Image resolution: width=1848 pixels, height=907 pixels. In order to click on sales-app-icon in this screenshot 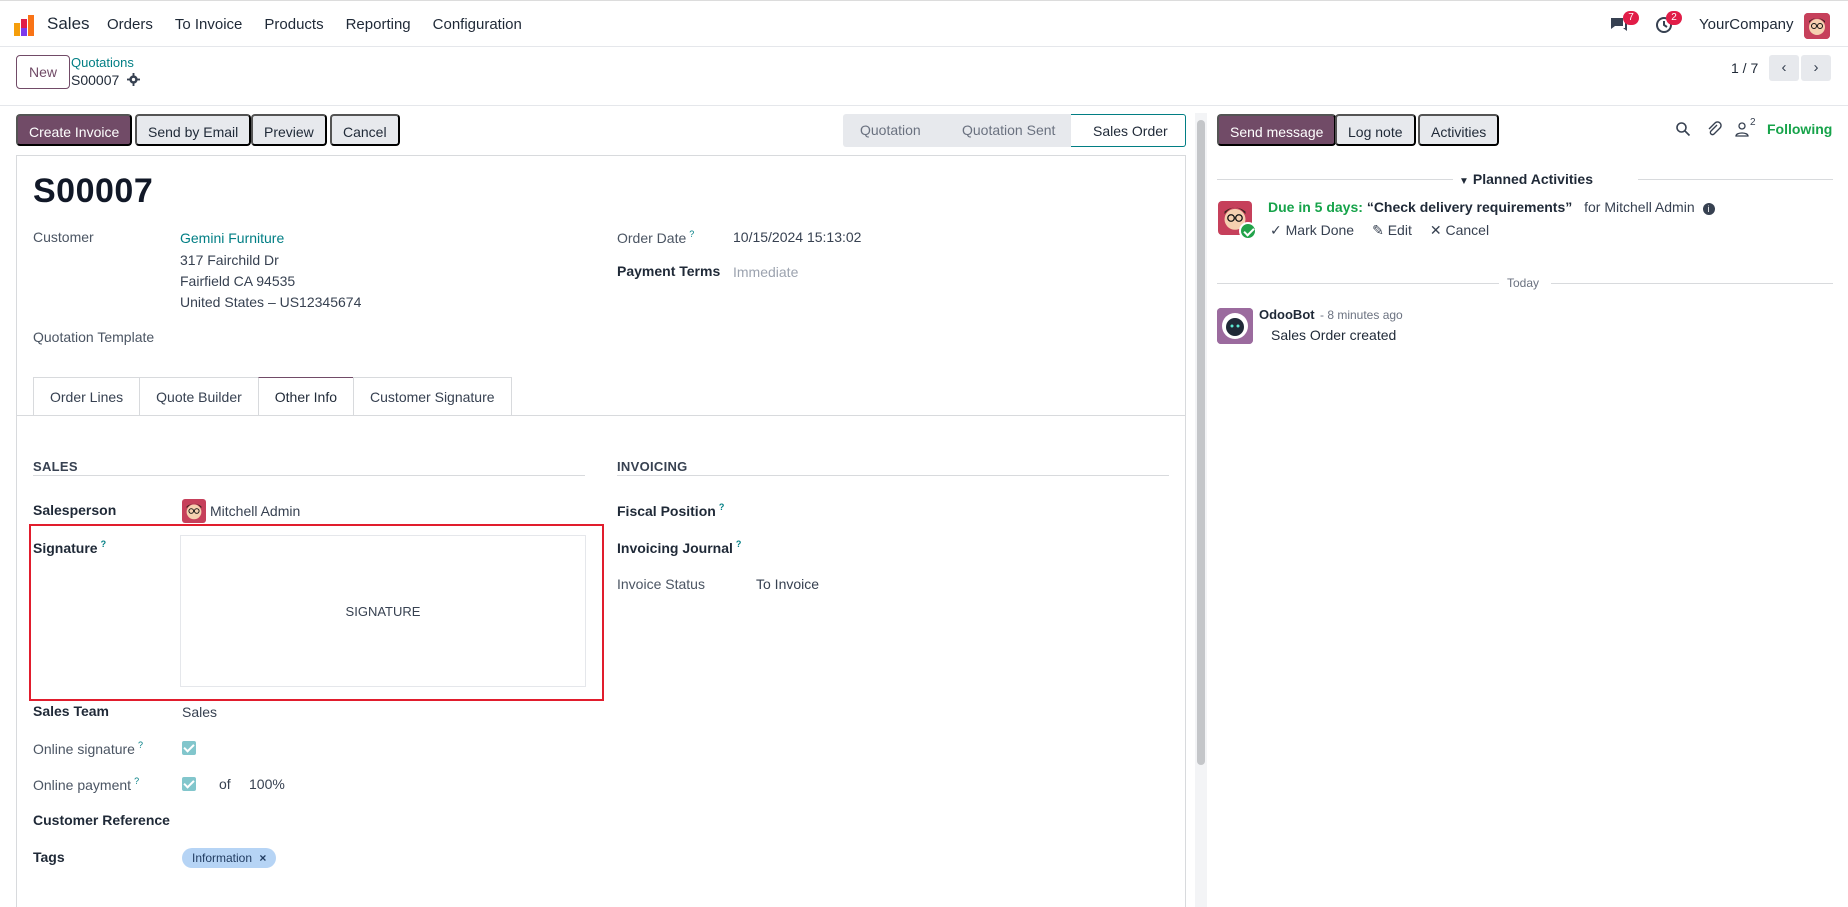, I will do `click(25, 25)`.